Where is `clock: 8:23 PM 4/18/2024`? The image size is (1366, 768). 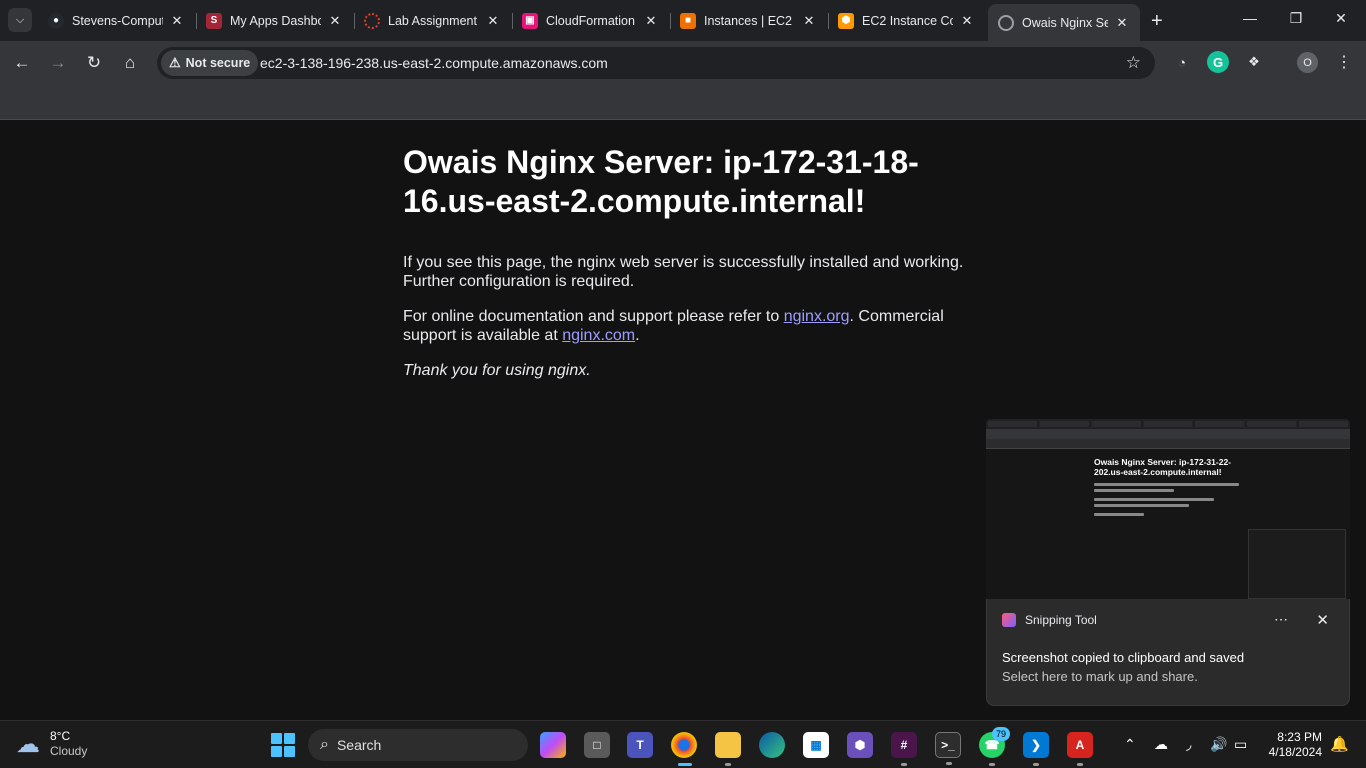
clock: 8:23 PM 4/18/2024 is located at coordinates (1292, 745).